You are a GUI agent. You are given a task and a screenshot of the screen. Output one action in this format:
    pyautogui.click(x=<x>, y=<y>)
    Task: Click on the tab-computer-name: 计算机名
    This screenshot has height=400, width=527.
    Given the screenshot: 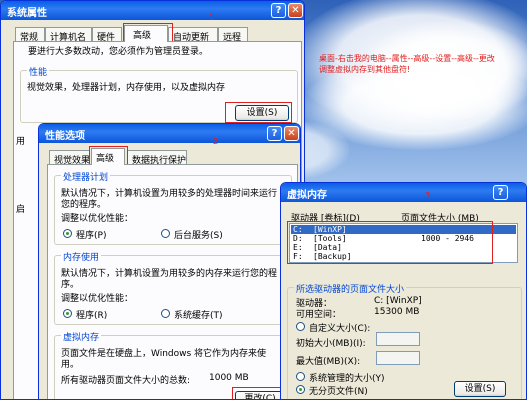 What is the action you would take?
    pyautogui.click(x=68, y=35)
    